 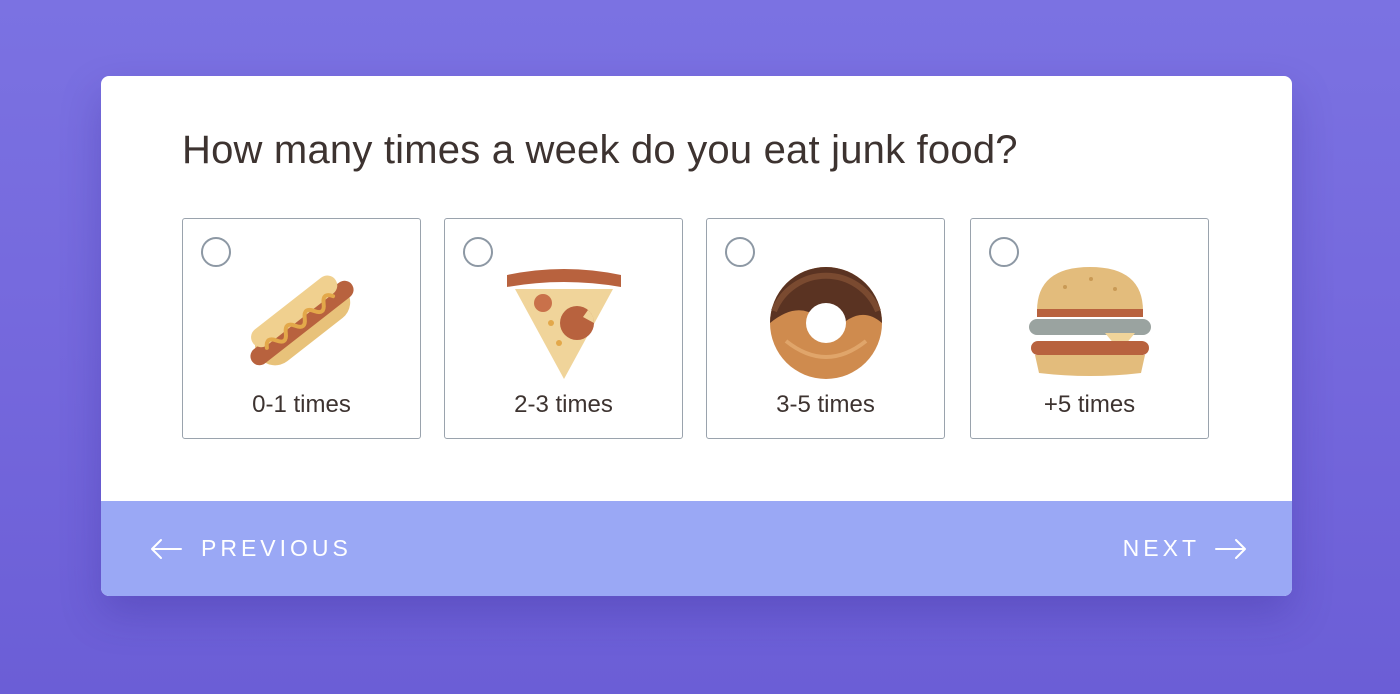 I want to click on option-label: 0-1 times, so click(x=301, y=404).